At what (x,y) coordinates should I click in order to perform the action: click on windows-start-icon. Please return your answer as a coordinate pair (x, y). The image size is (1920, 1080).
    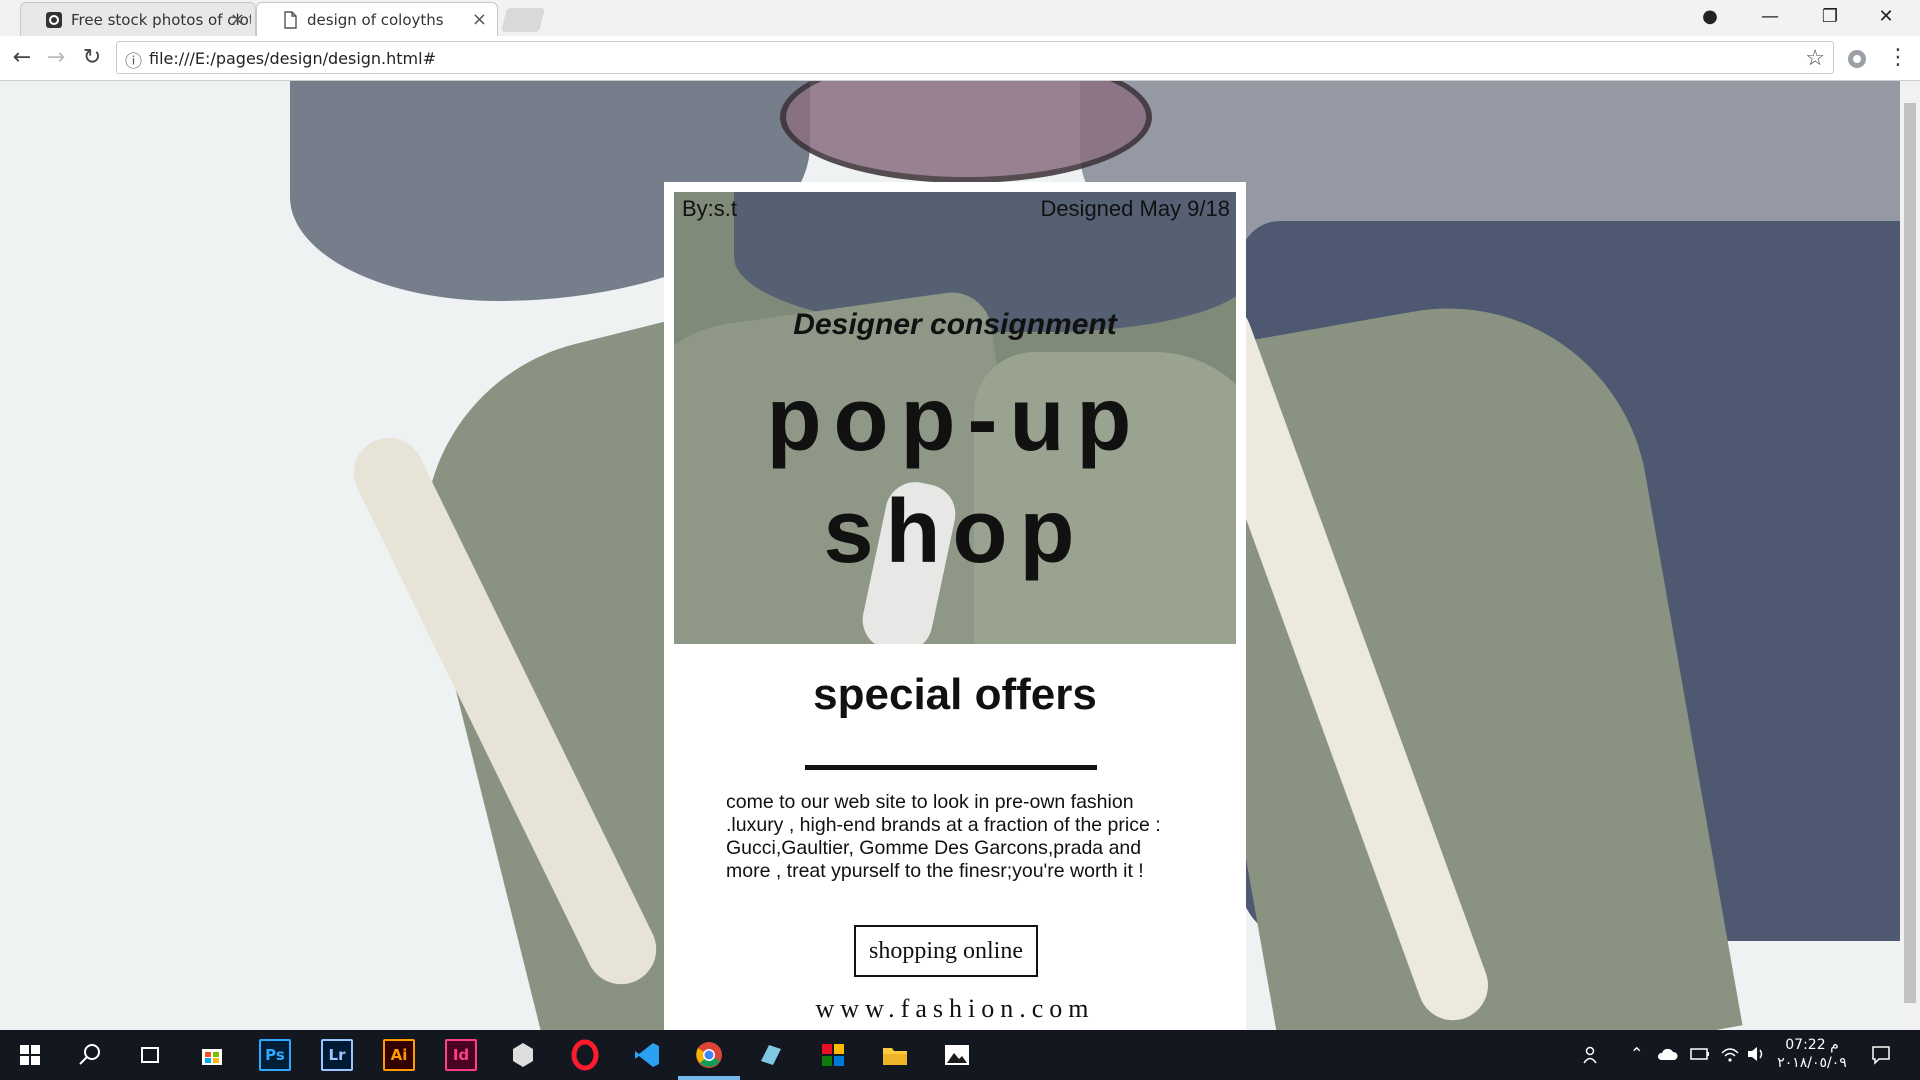
    Looking at the image, I should click on (30, 1055).